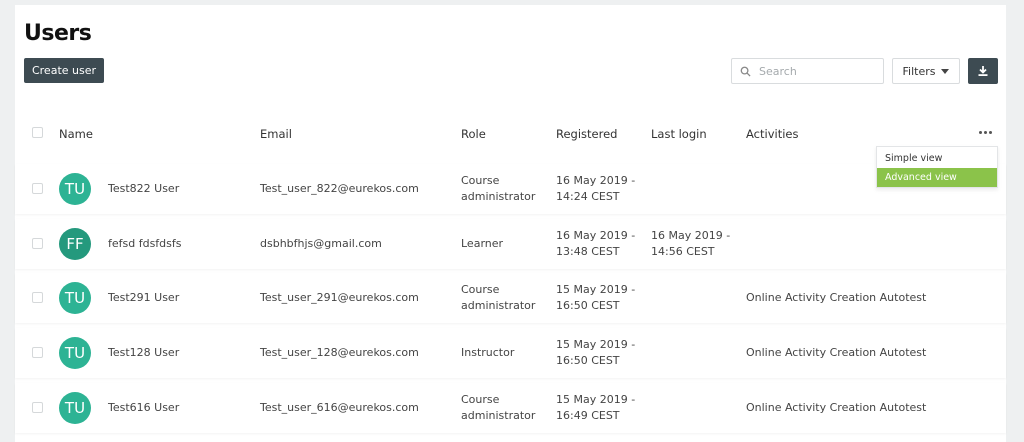 This screenshot has width=1024, height=442. What do you see at coordinates (58, 33) in the screenshot?
I see `page-title: Users` at bounding box center [58, 33].